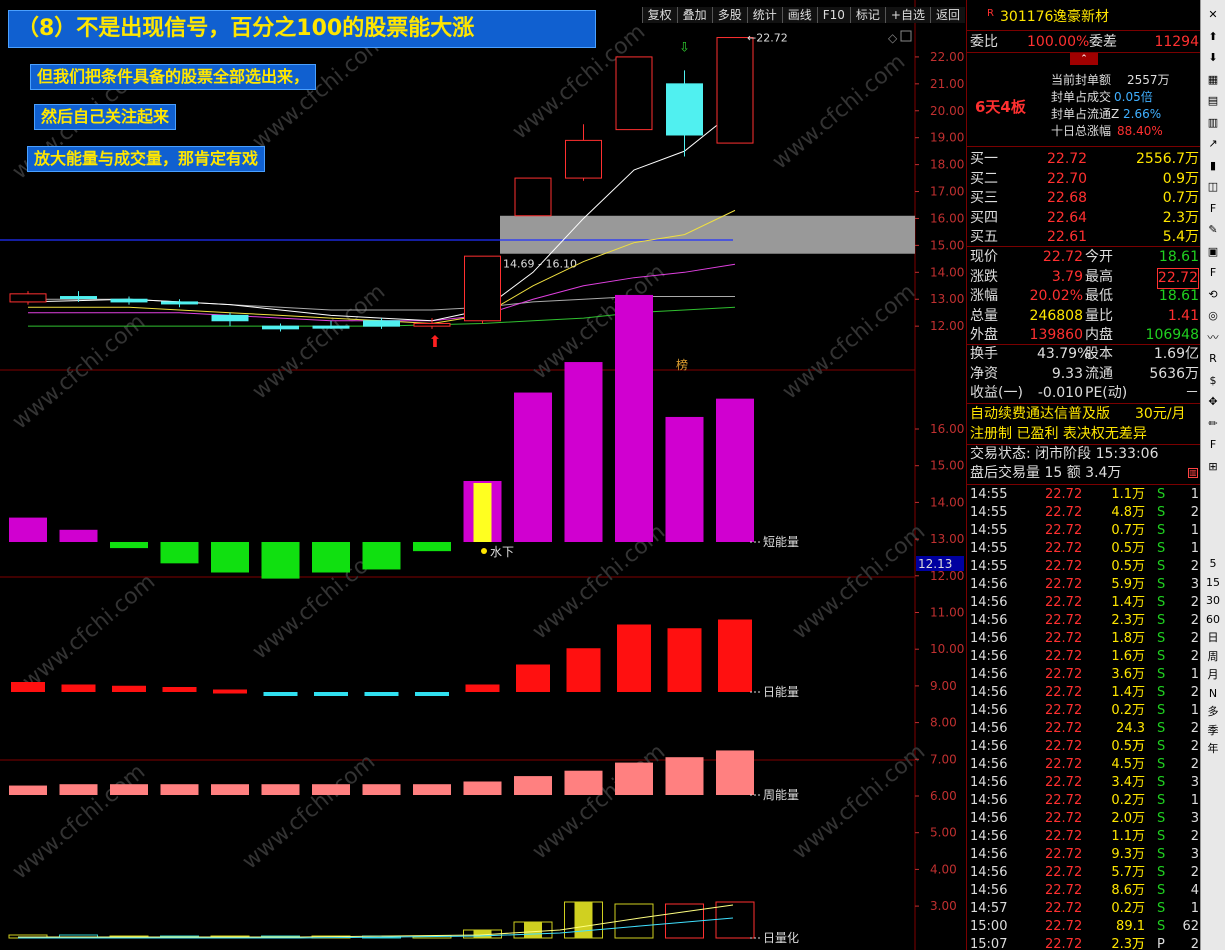  What do you see at coordinates (1193, 473) in the screenshot?
I see `after-hours-icon: ▥` at bounding box center [1193, 473].